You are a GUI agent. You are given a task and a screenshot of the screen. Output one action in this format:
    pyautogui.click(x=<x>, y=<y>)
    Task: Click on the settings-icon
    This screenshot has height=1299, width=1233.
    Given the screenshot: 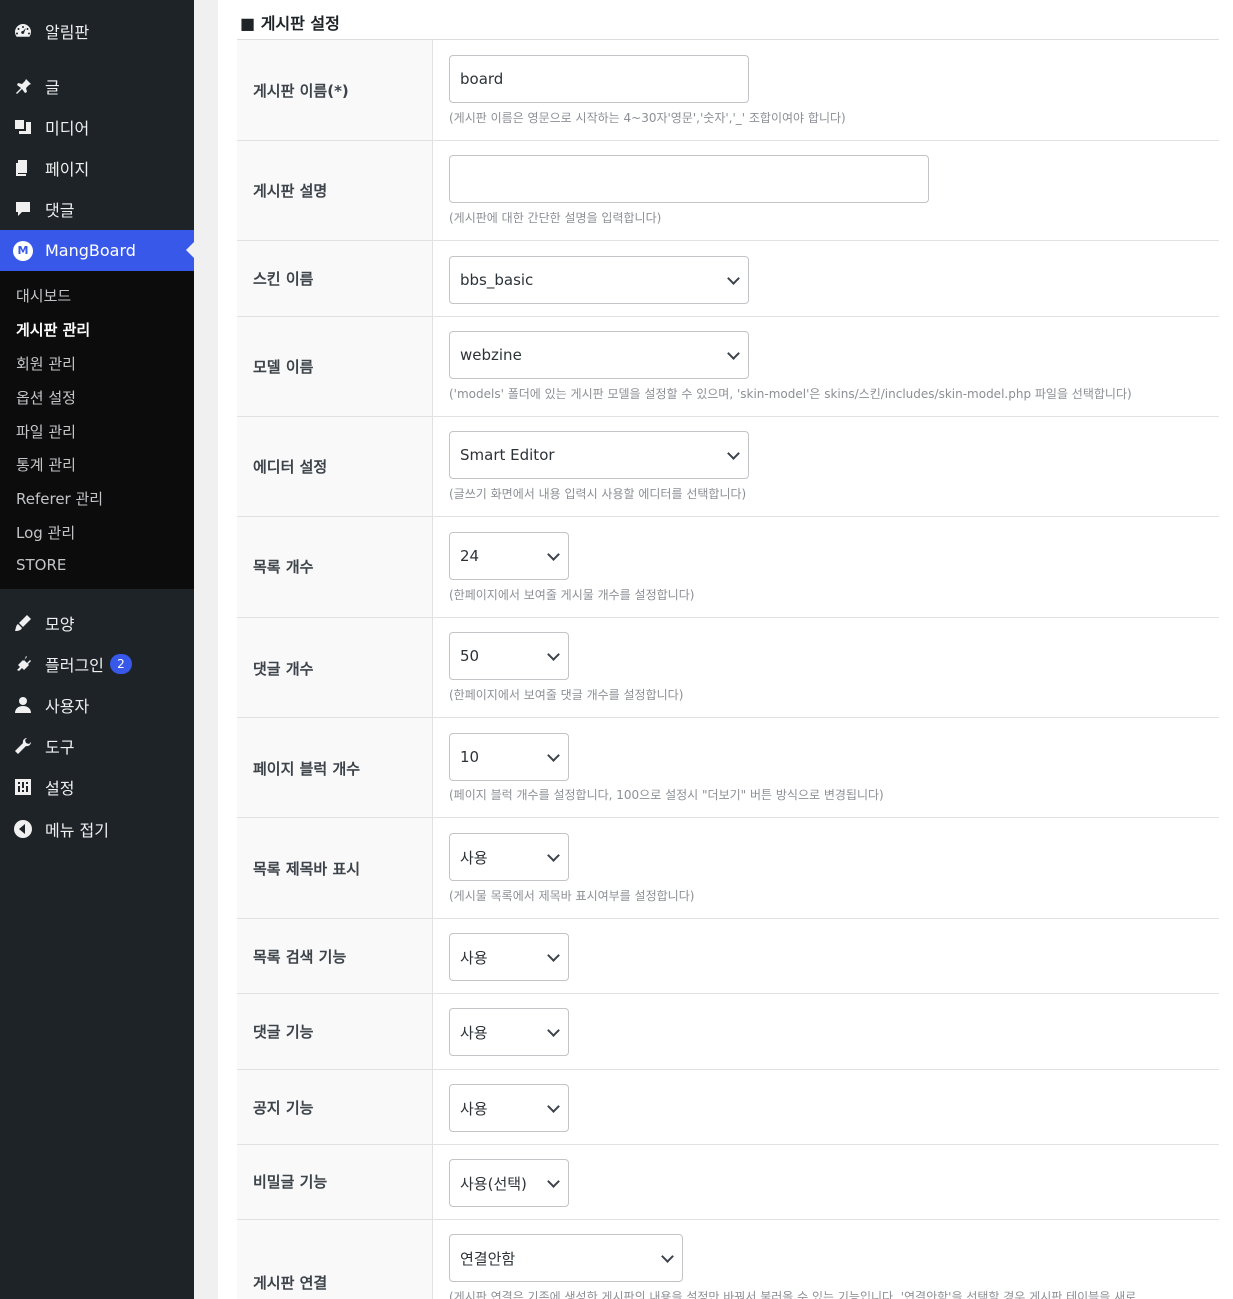 What is the action you would take?
    pyautogui.click(x=23, y=787)
    